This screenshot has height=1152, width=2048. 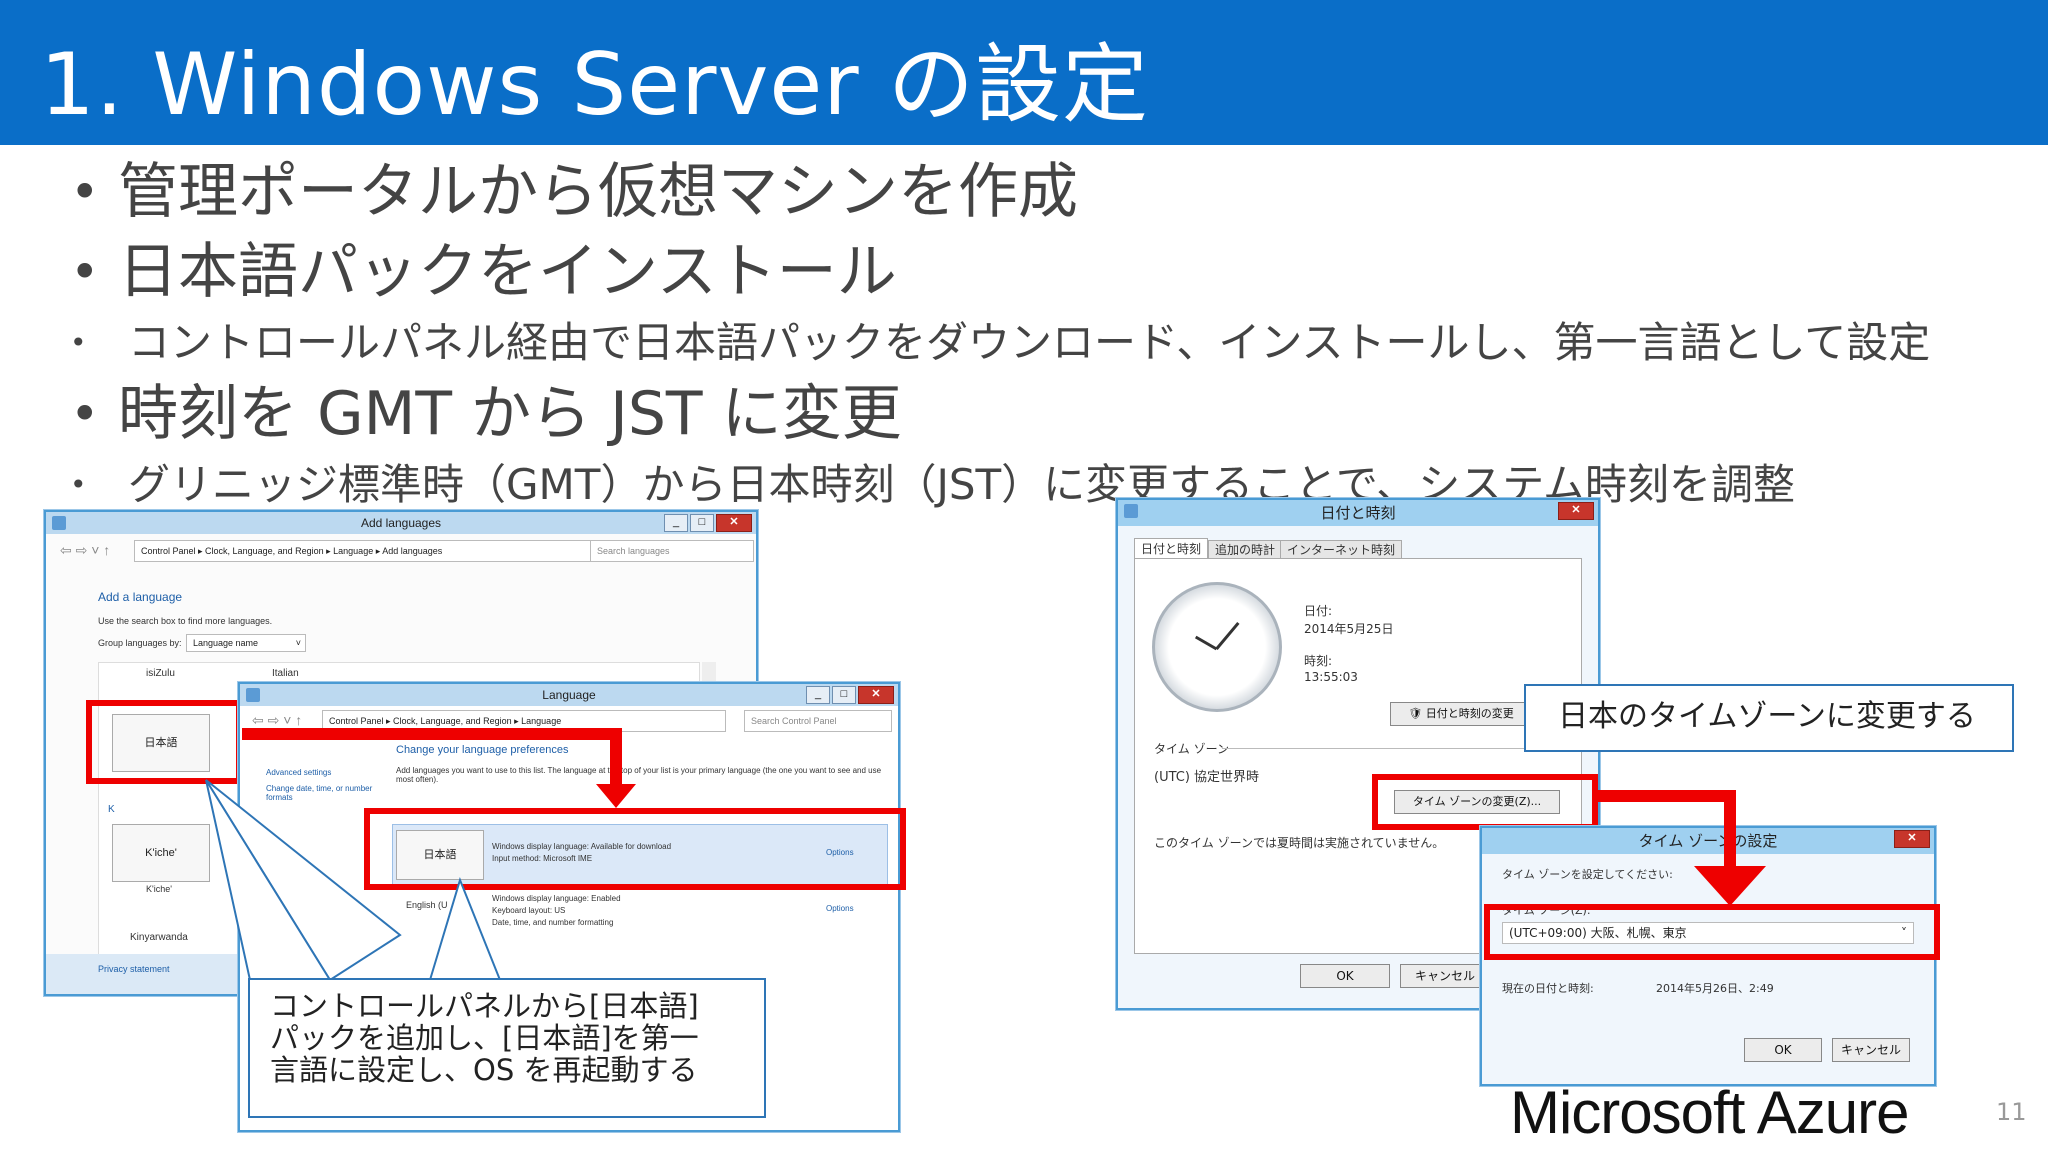 I want to click on callout-timezone: 日本のタイムゾーンに変更する, so click(x=1769, y=718).